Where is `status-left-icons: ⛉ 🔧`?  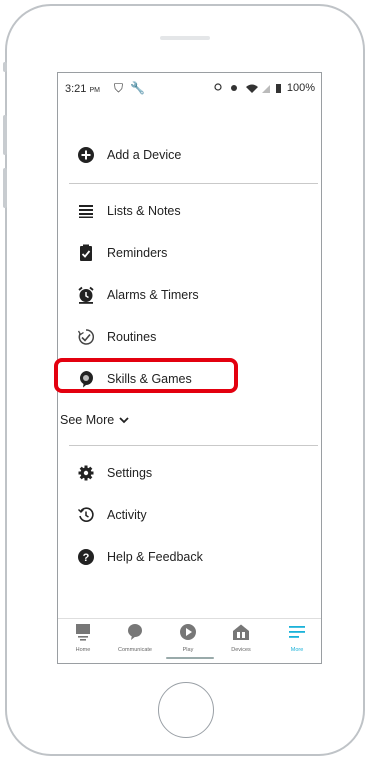
status-left-icons: ⛉ 🔧 is located at coordinates (129, 88).